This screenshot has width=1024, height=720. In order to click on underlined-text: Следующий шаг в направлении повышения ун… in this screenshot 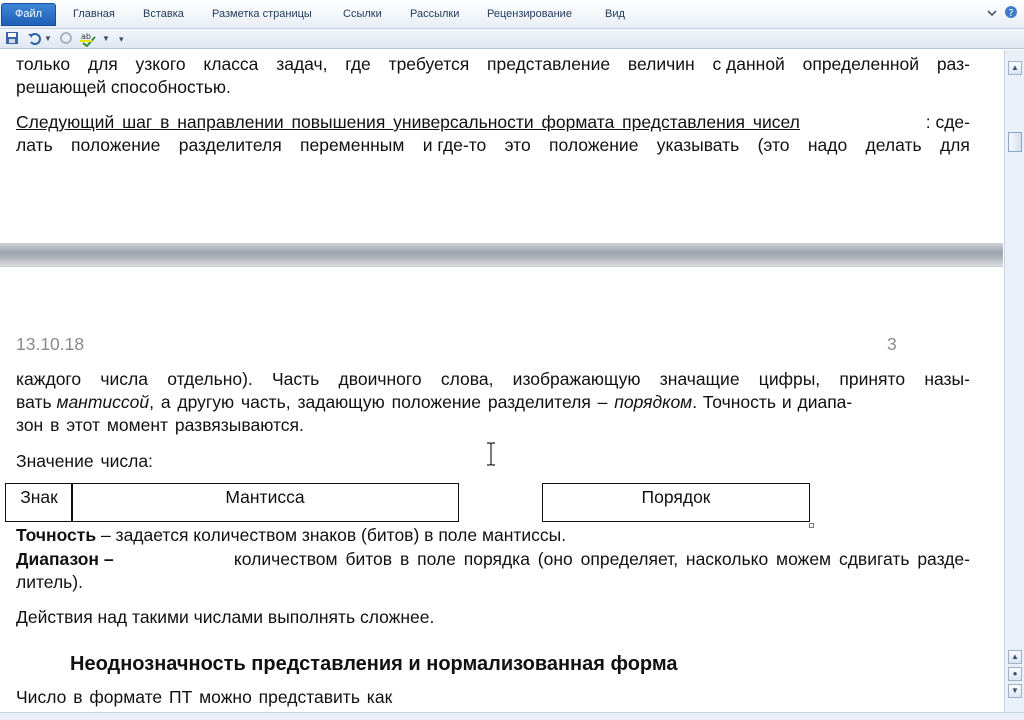, I will do `click(408, 122)`.